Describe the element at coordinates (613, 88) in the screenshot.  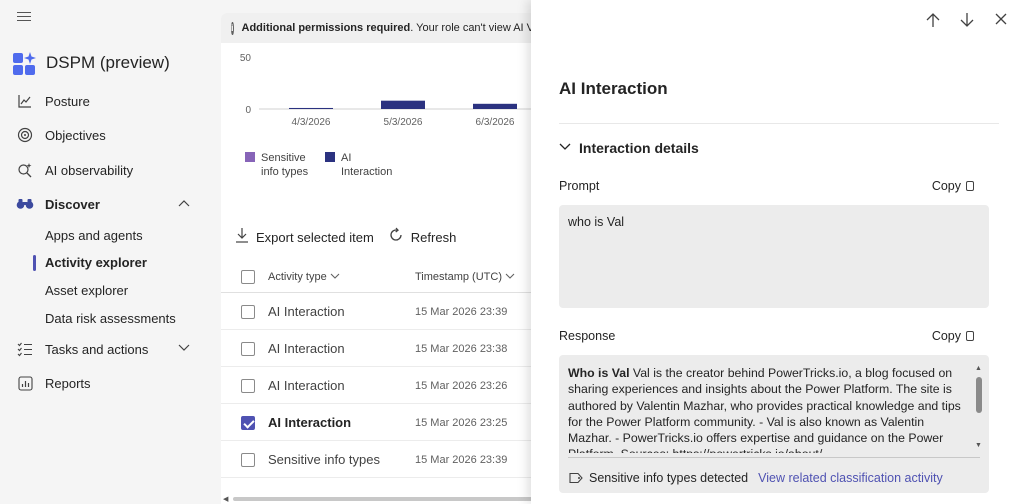
I see `panel-title: AI Interaction` at that location.